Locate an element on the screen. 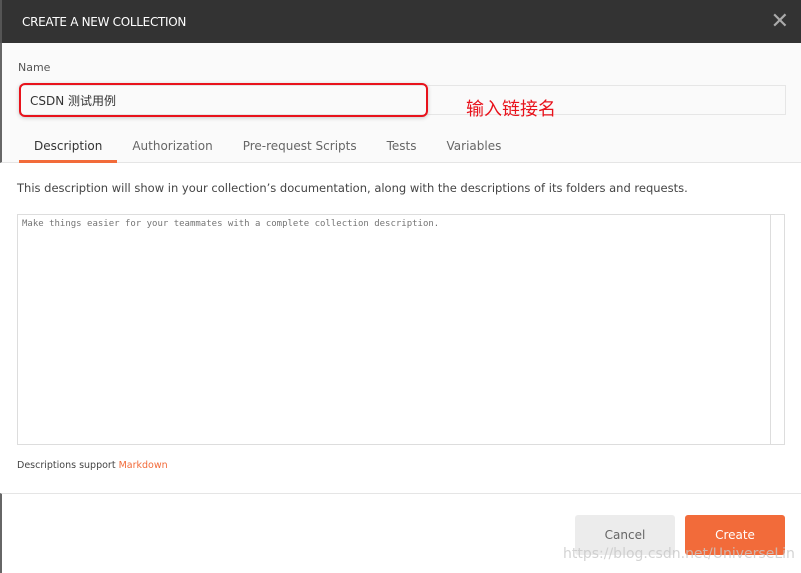 The height and width of the screenshot is (573, 801). tab-pre-request-scripts: Pre-request Scripts is located at coordinates (300, 151).